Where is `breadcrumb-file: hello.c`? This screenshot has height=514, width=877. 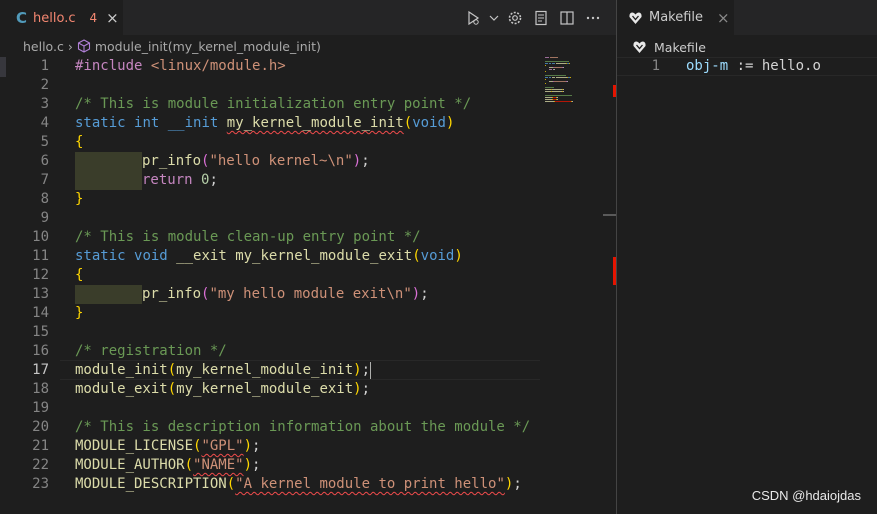 breadcrumb-file: hello.c is located at coordinates (43, 46).